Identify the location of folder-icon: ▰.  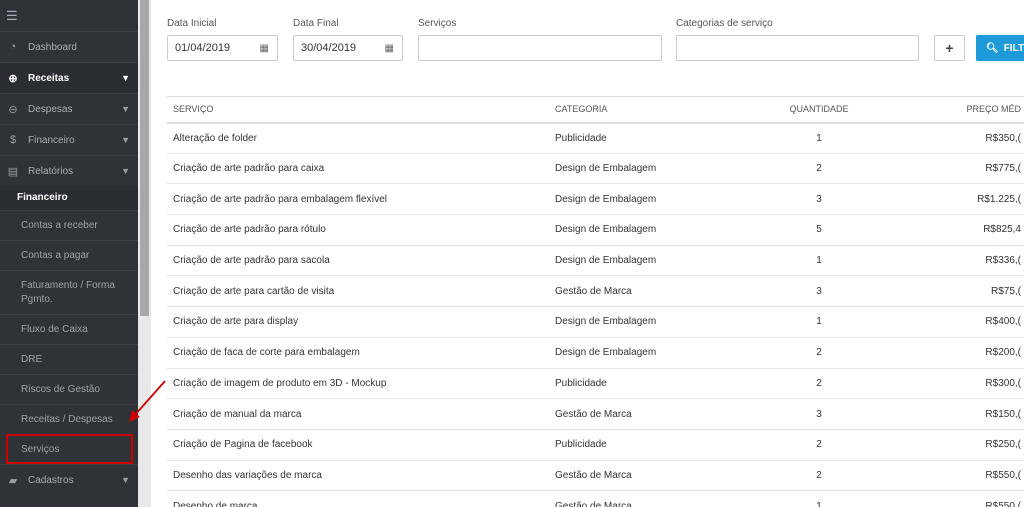
(13, 480).